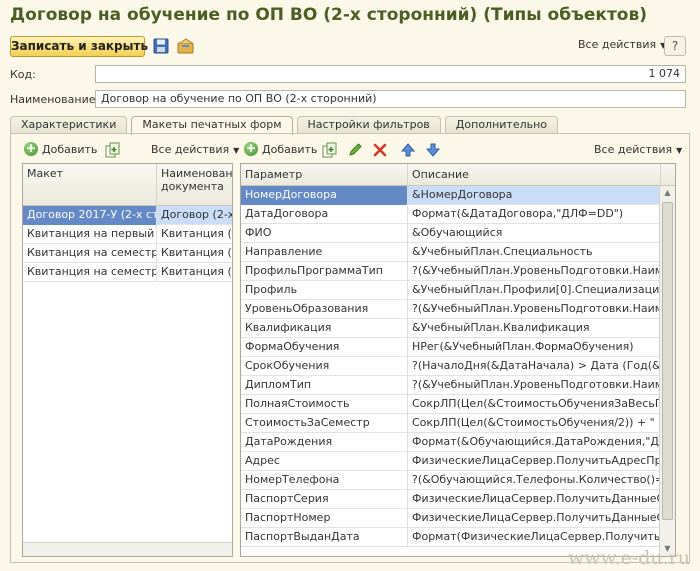  What do you see at coordinates (194, 215) in the screenshot?
I see `document-name-cell: Договор (2-х с` at bounding box center [194, 215].